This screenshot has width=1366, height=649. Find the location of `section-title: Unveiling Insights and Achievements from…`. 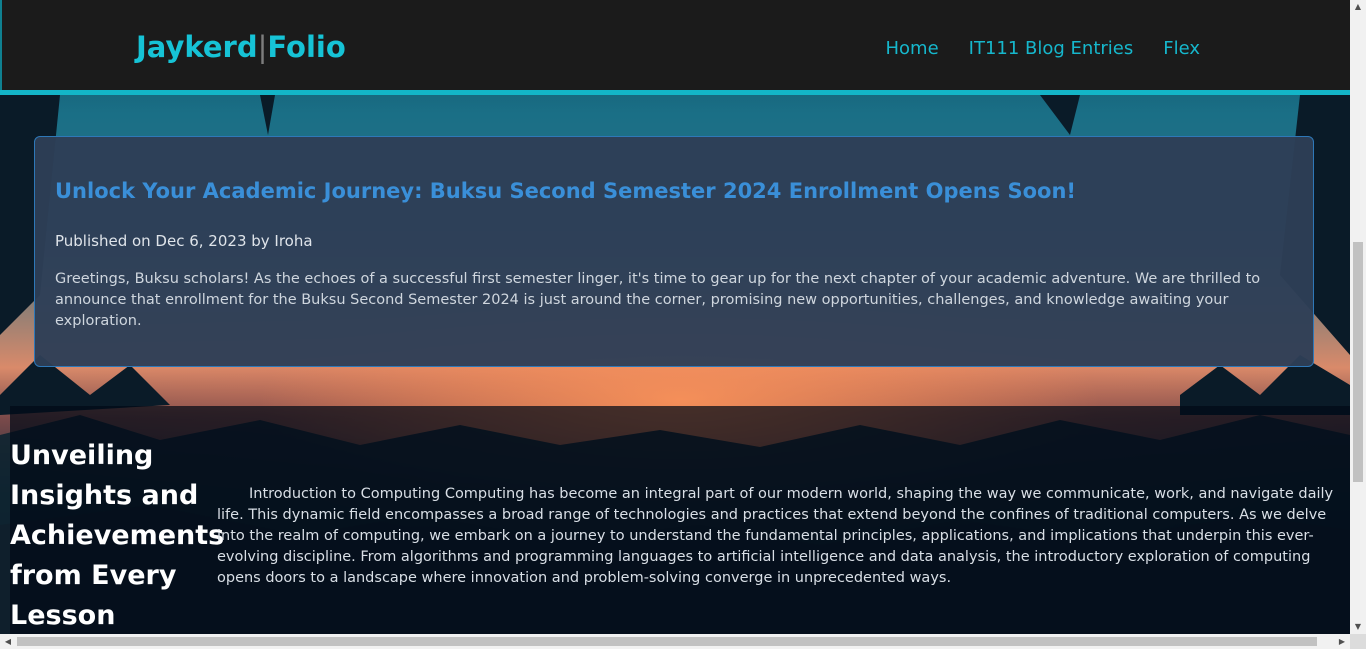

section-title: Unveiling Insights and Achievements from… is located at coordinates (117, 535).